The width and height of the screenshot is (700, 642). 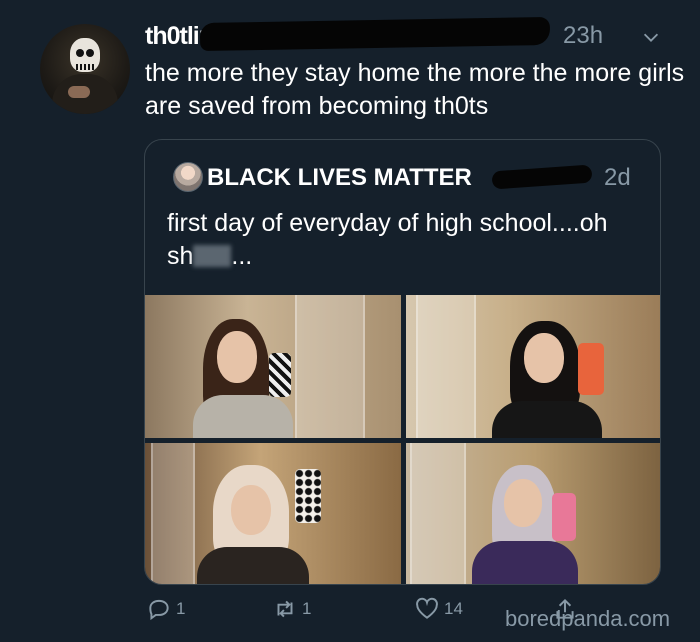 I want to click on like-icon, so click(x=427, y=608).